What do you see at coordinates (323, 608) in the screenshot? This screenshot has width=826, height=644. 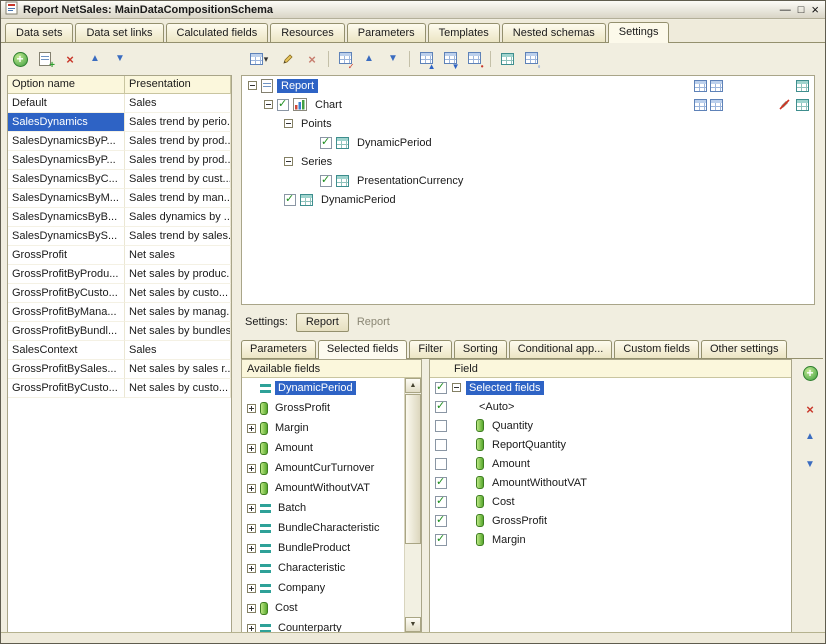 I see `field-item: Cost` at bounding box center [323, 608].